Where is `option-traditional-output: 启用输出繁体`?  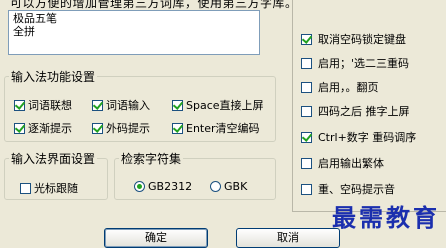
option-traditional-output: 启用输出繁体 is located at coordinates (342, 163).